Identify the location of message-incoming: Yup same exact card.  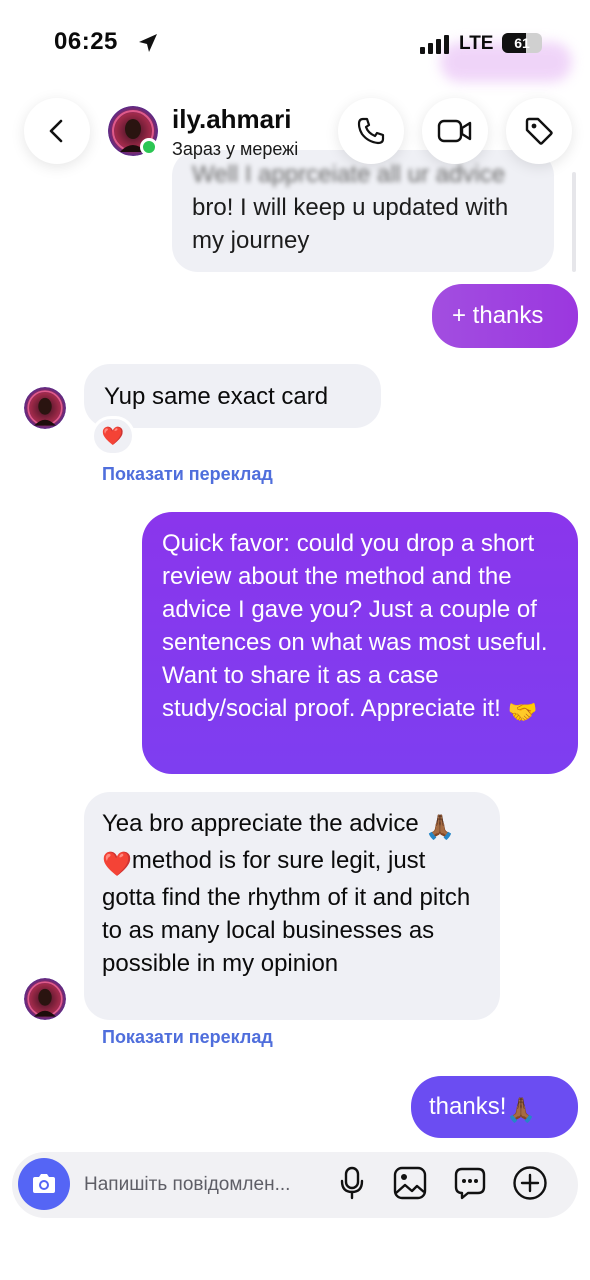
(232, 396).